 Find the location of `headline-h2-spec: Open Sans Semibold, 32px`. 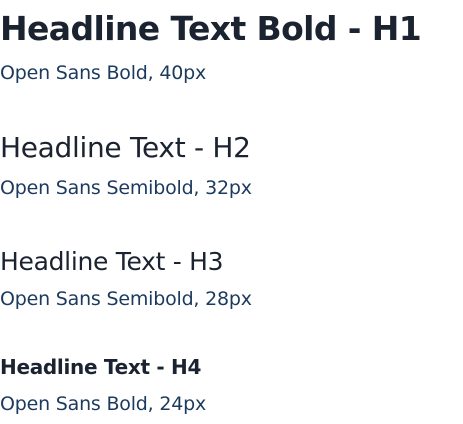

headline-h2-spec: Open Sans Semibold, 32px is located at coordinates (126, 188).